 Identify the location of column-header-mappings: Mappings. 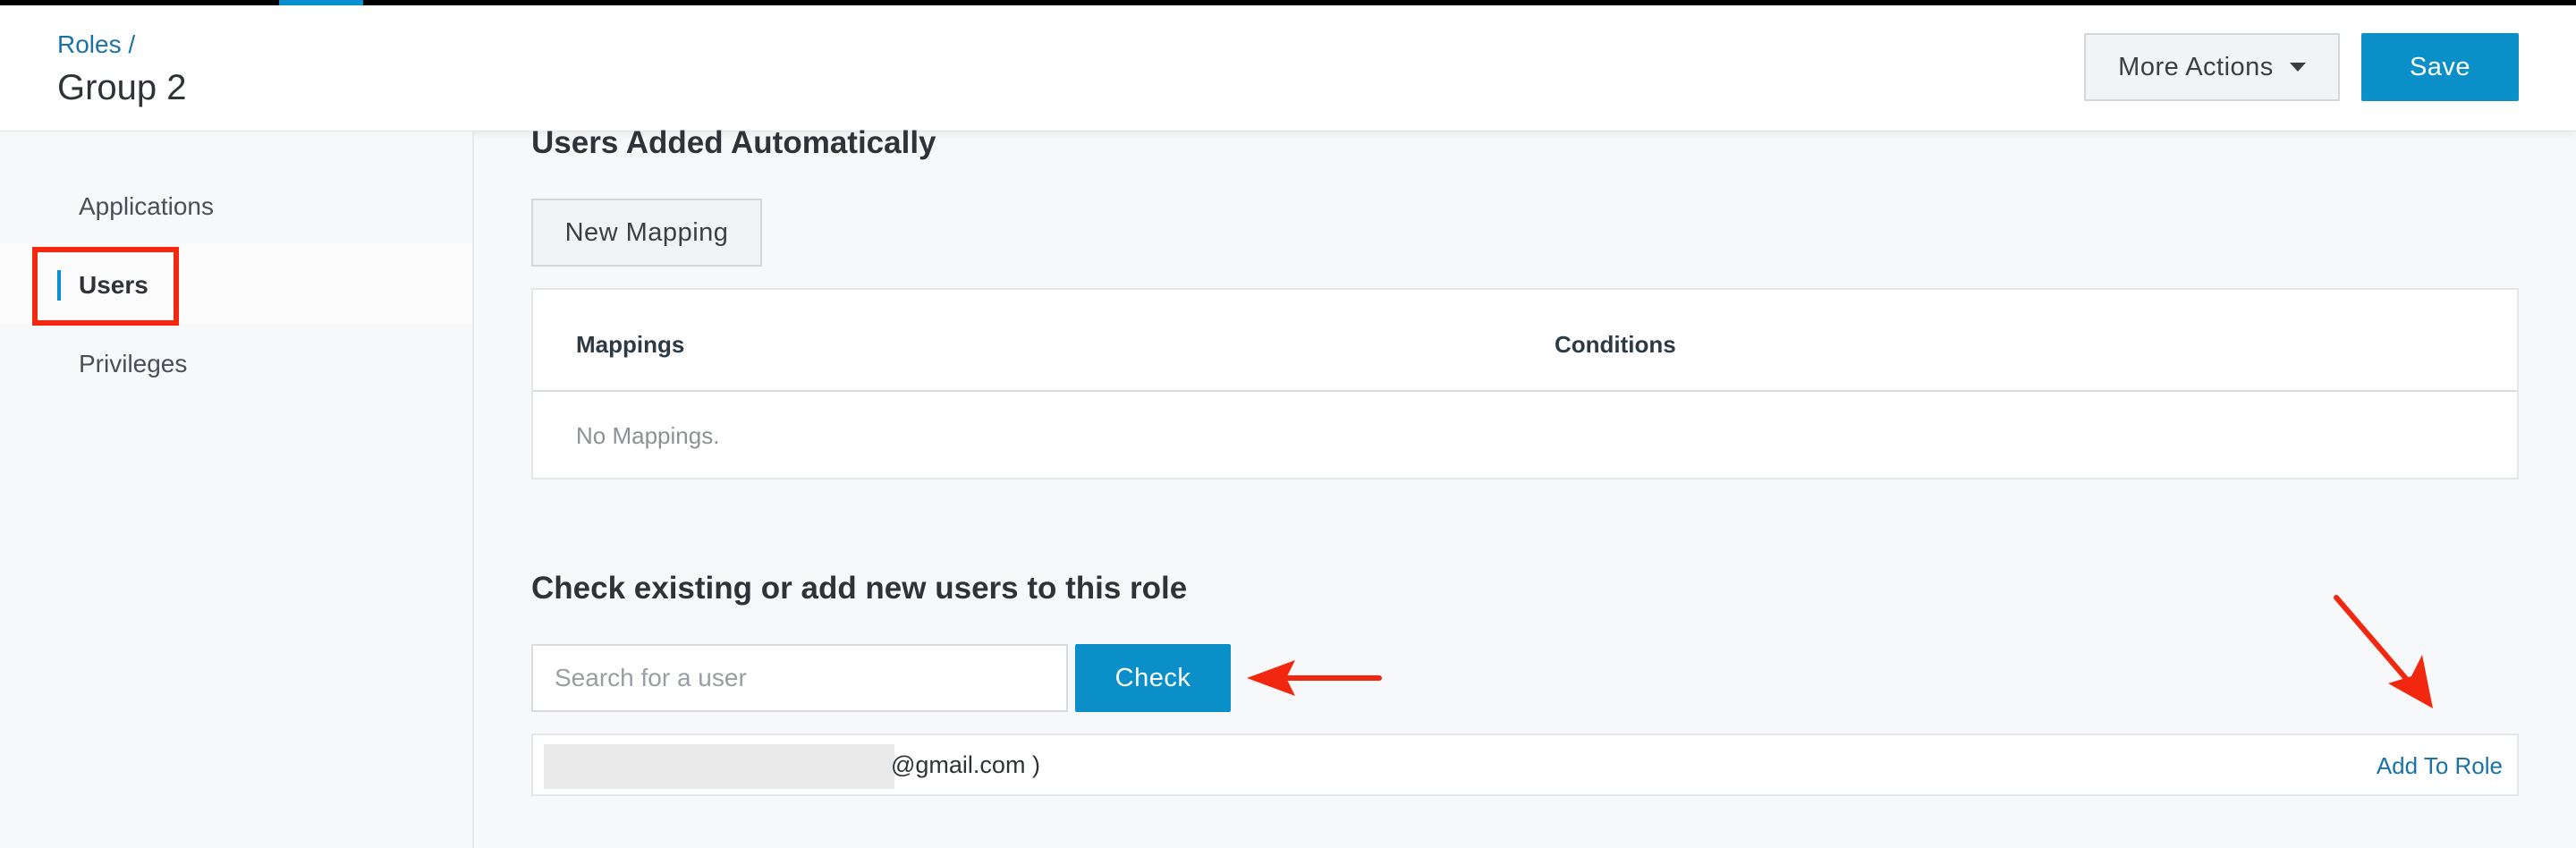
(630, 344).